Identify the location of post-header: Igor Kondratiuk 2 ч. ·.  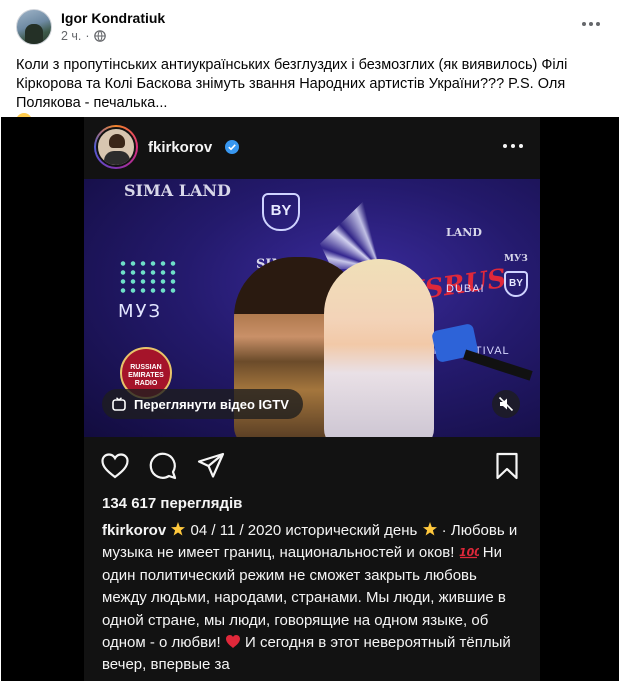
(310, 25).